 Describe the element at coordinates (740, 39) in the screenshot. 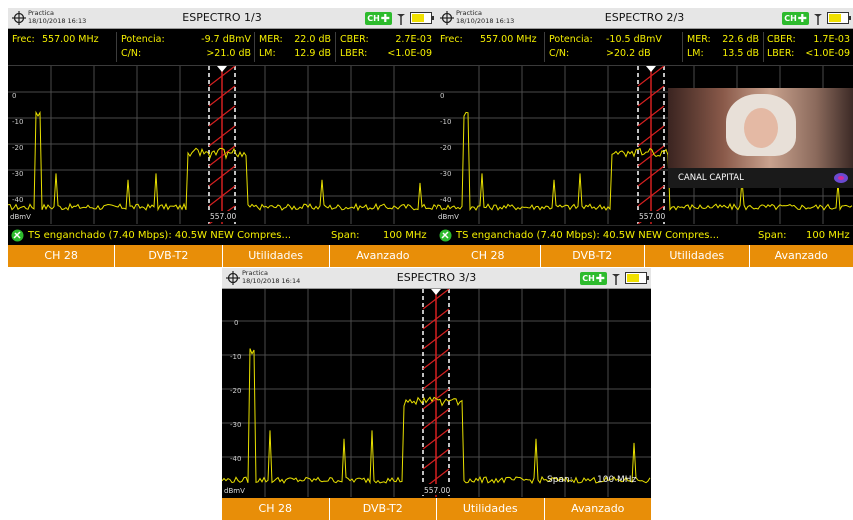

I see `mer-value: 22.6 dB` at that location.